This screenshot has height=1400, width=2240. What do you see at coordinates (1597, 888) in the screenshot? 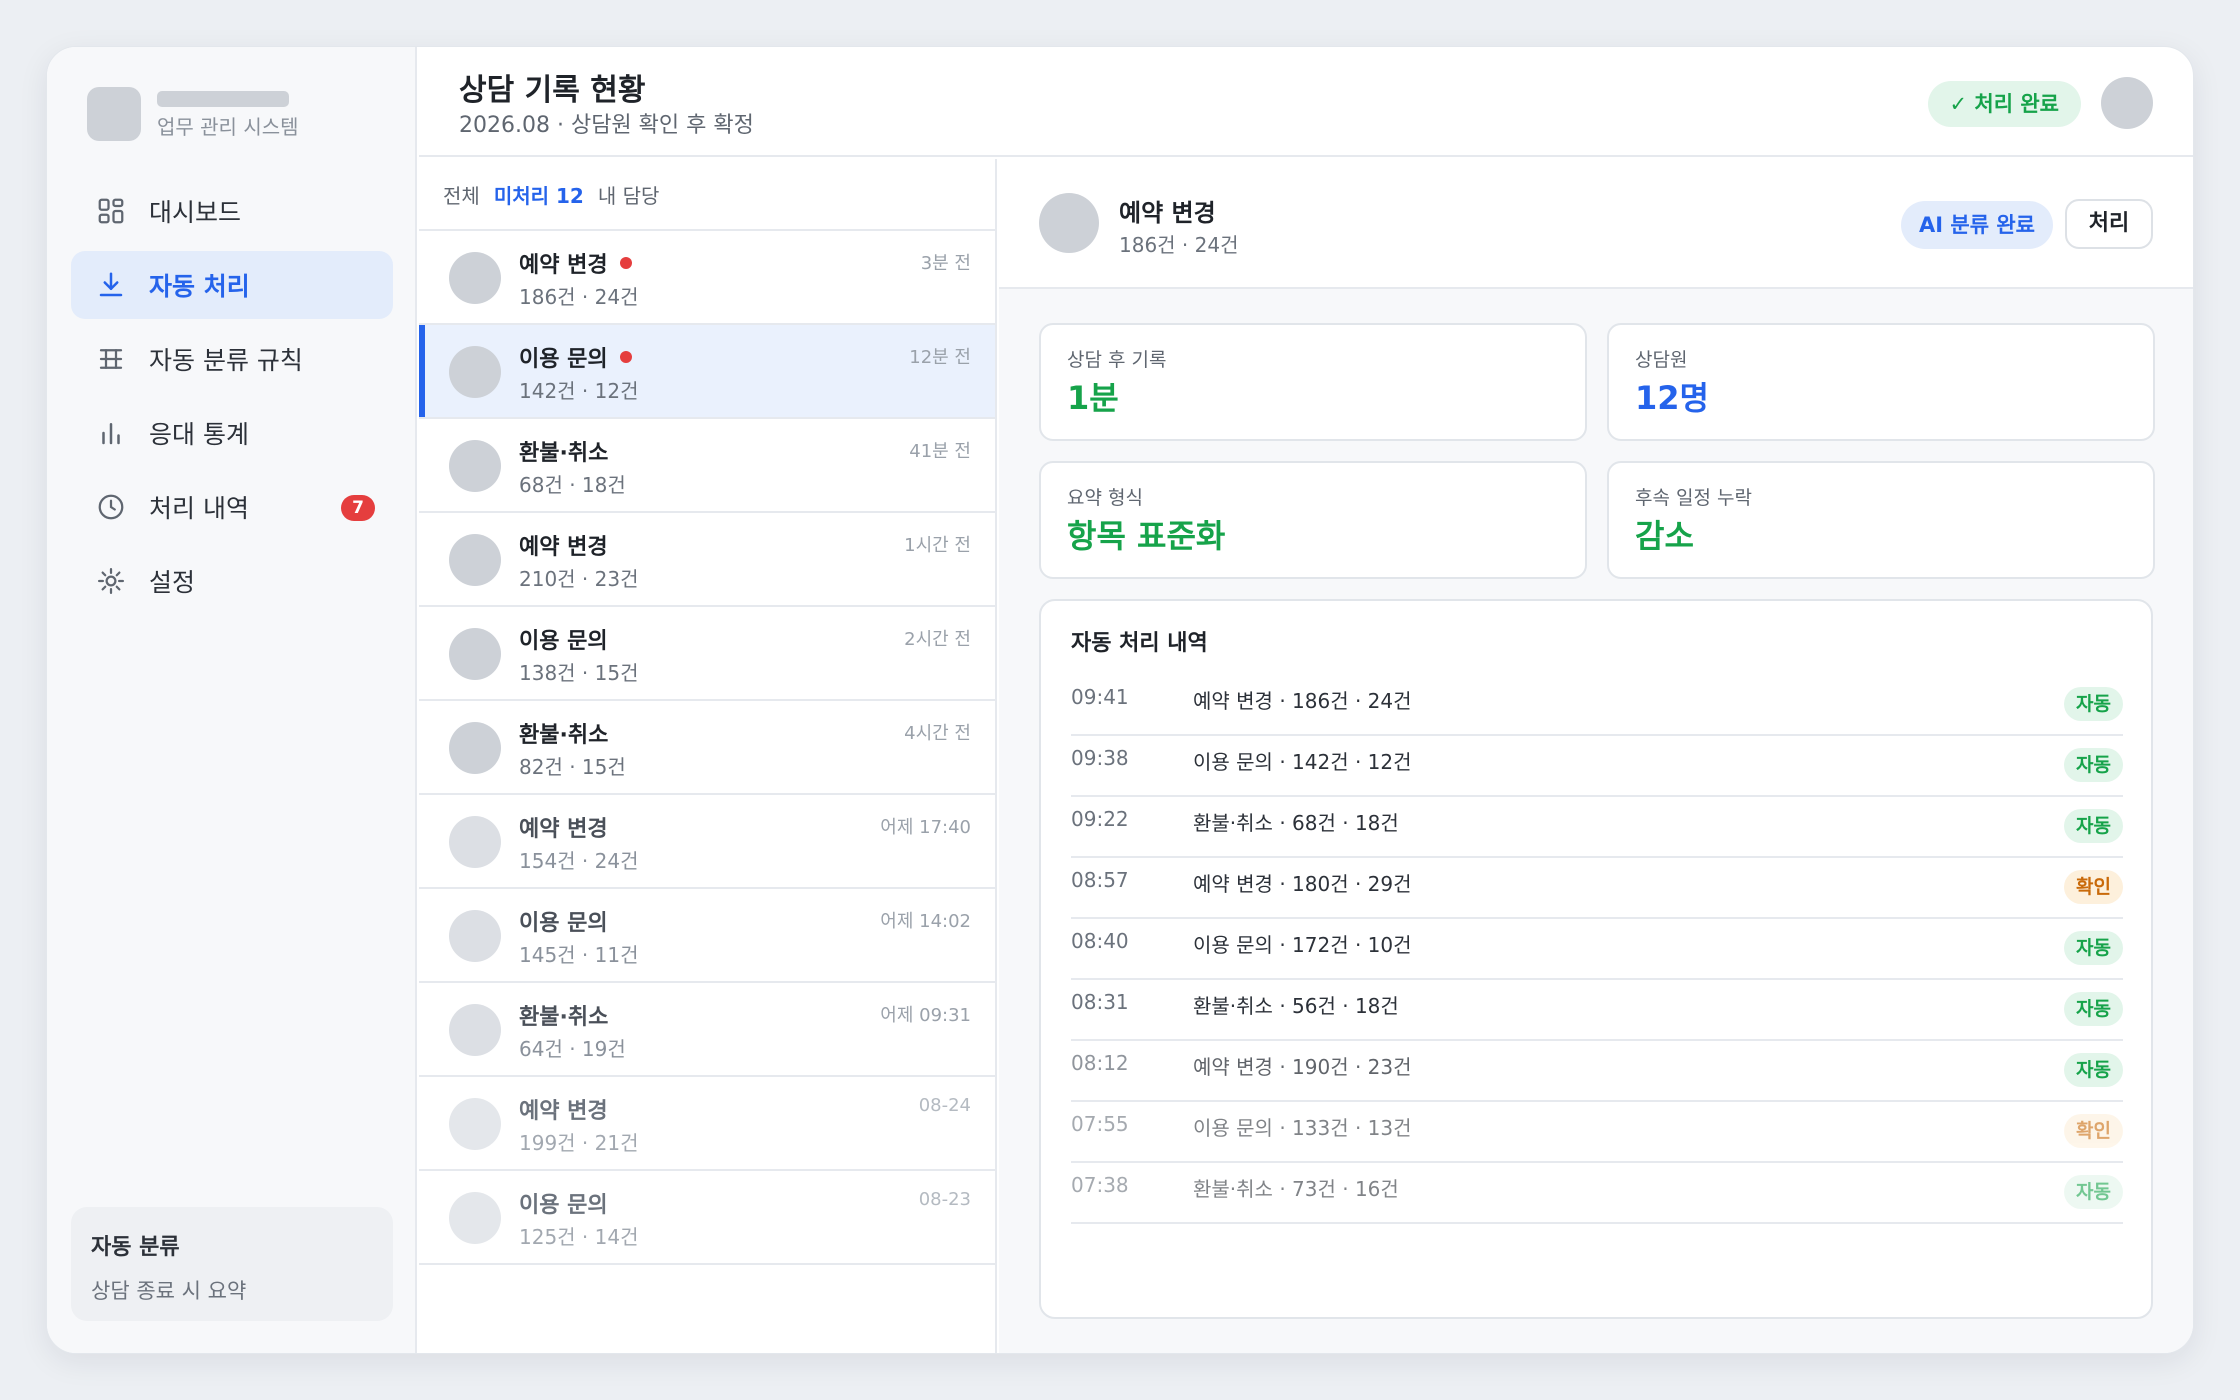
I see `table-row: 08:57 예약 변경 · 180건 · 29건 확인` at bounding box center [1597, 888].